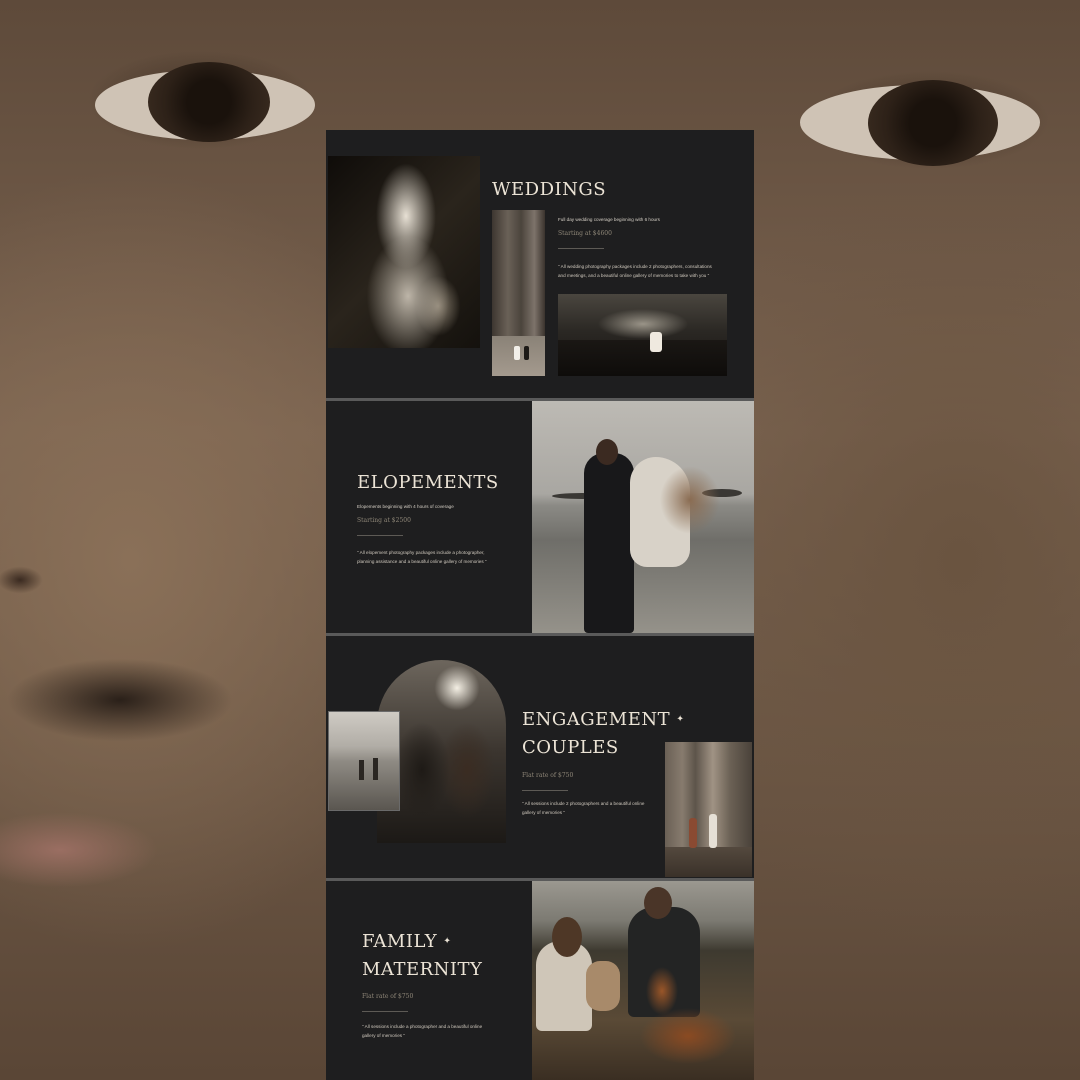 Image resolution: width=1080 pixels, height=1080 pixels. Describe the element at coordinates (548, 775) in the screenshot. I see `engagement-price: Flat rate of $750` at that location.